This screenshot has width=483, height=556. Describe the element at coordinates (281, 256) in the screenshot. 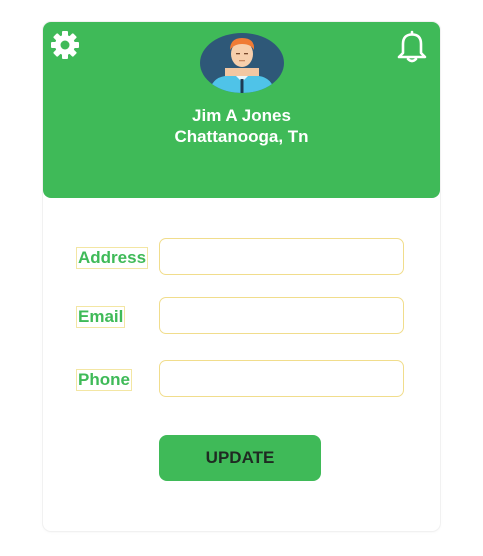

I see `address-field` at that location.